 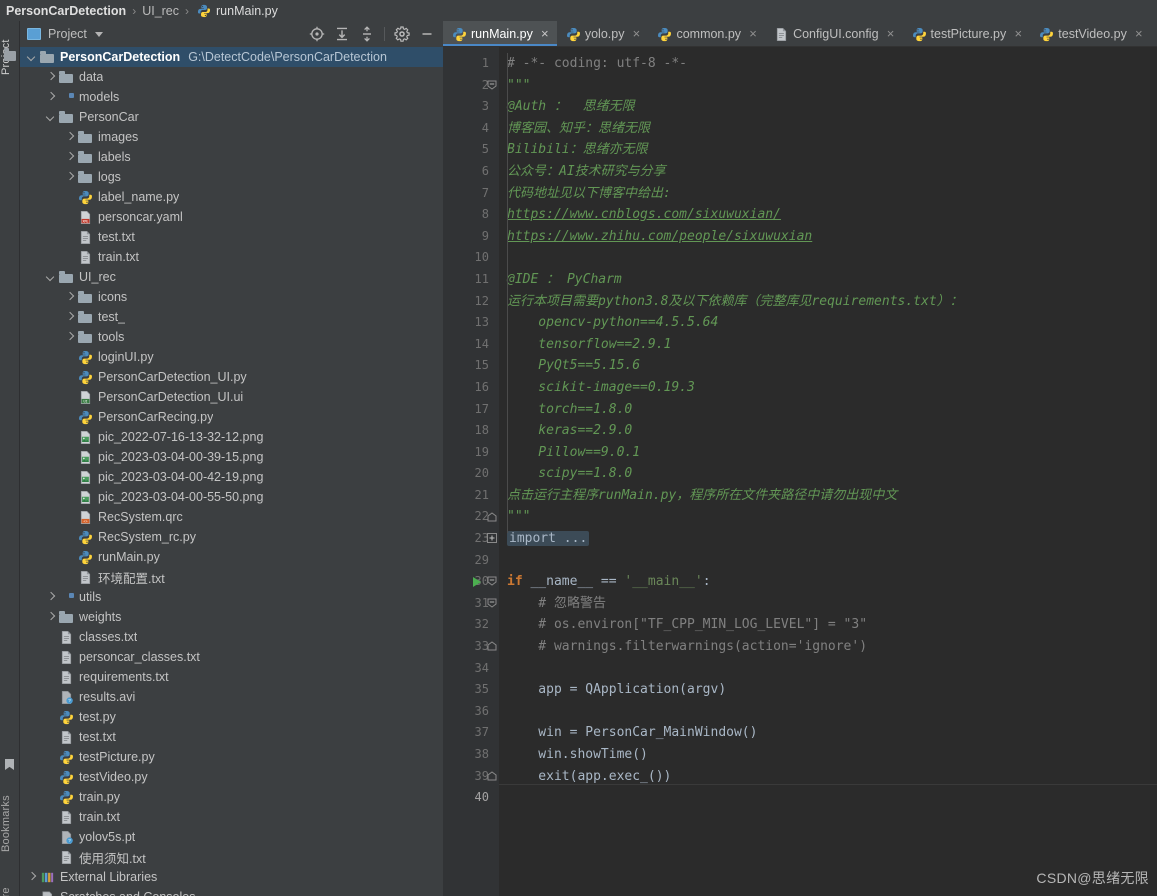 I want to click on line-number: 20, so click(x=471, y=474).